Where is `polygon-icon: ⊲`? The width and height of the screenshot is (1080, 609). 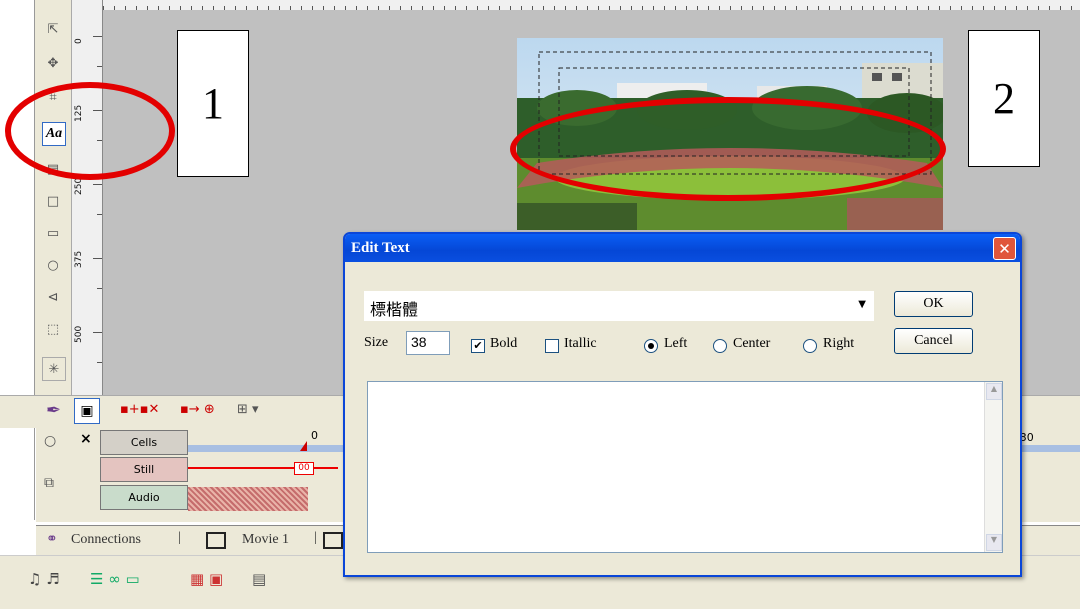 polygon-icon: ⊲ is located at coordinates (53, 297).